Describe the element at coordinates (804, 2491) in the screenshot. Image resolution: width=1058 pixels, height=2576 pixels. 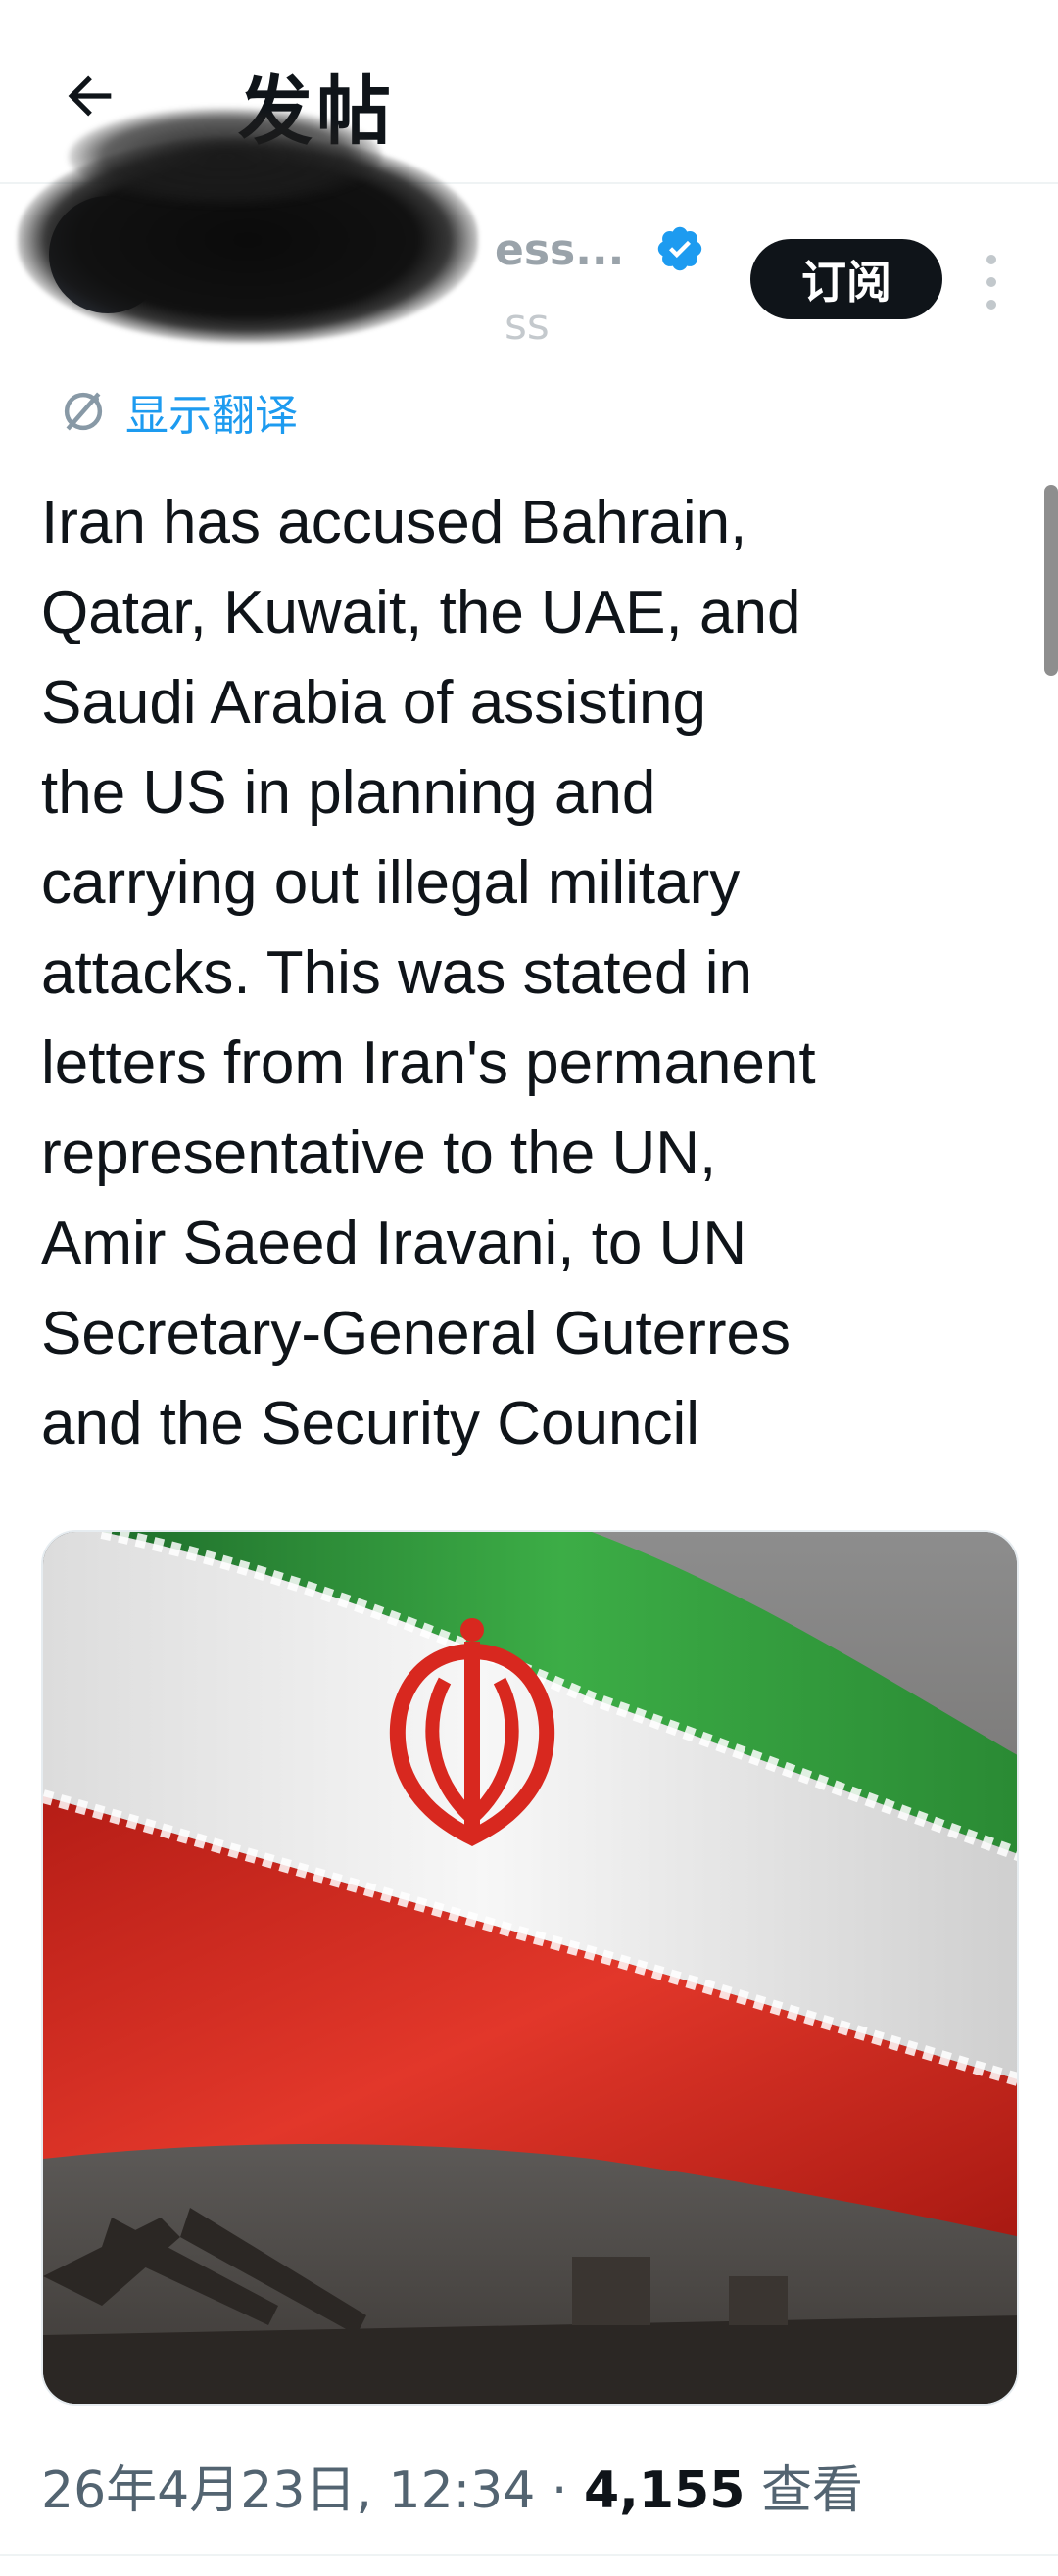
I see `views-label: 查看` at that location.